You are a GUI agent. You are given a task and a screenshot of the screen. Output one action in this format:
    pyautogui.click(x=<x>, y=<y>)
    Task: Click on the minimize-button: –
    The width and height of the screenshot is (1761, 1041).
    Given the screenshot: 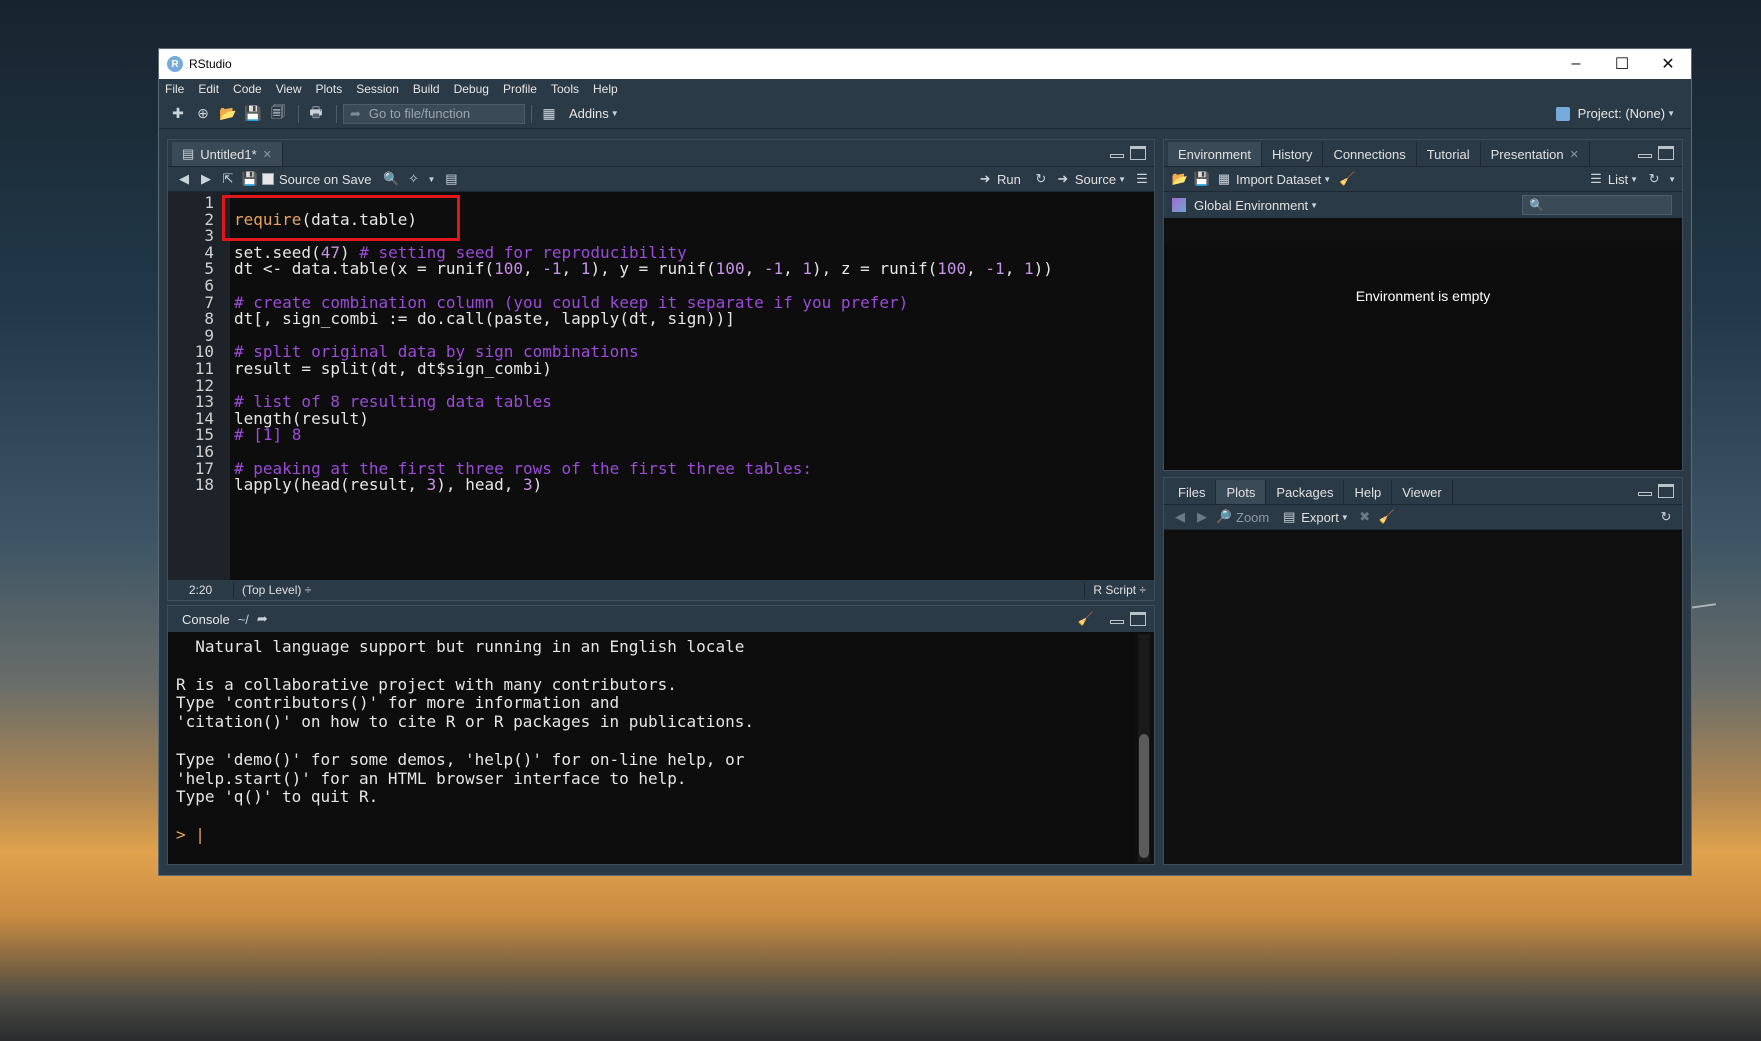 What is the action you would take?
    pyautogui.click(x=1576, y=64)
    